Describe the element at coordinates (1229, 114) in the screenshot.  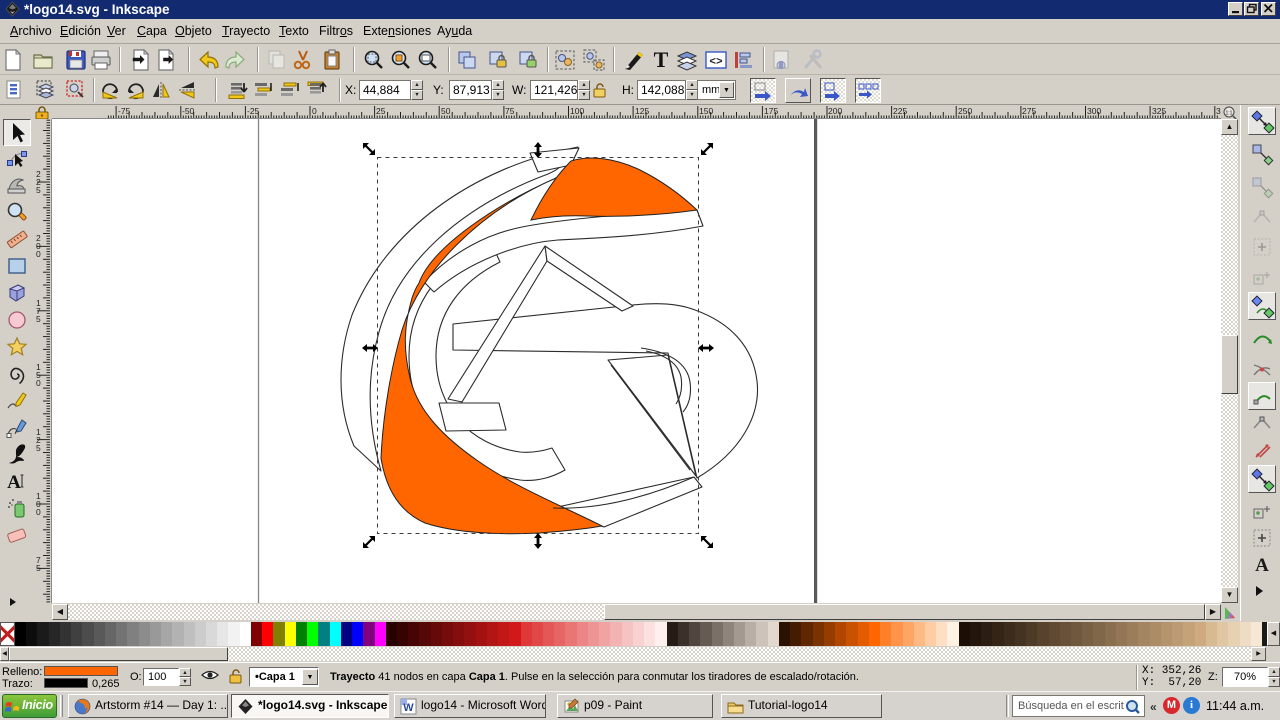
I see `svg-text: 1:1` at that location.